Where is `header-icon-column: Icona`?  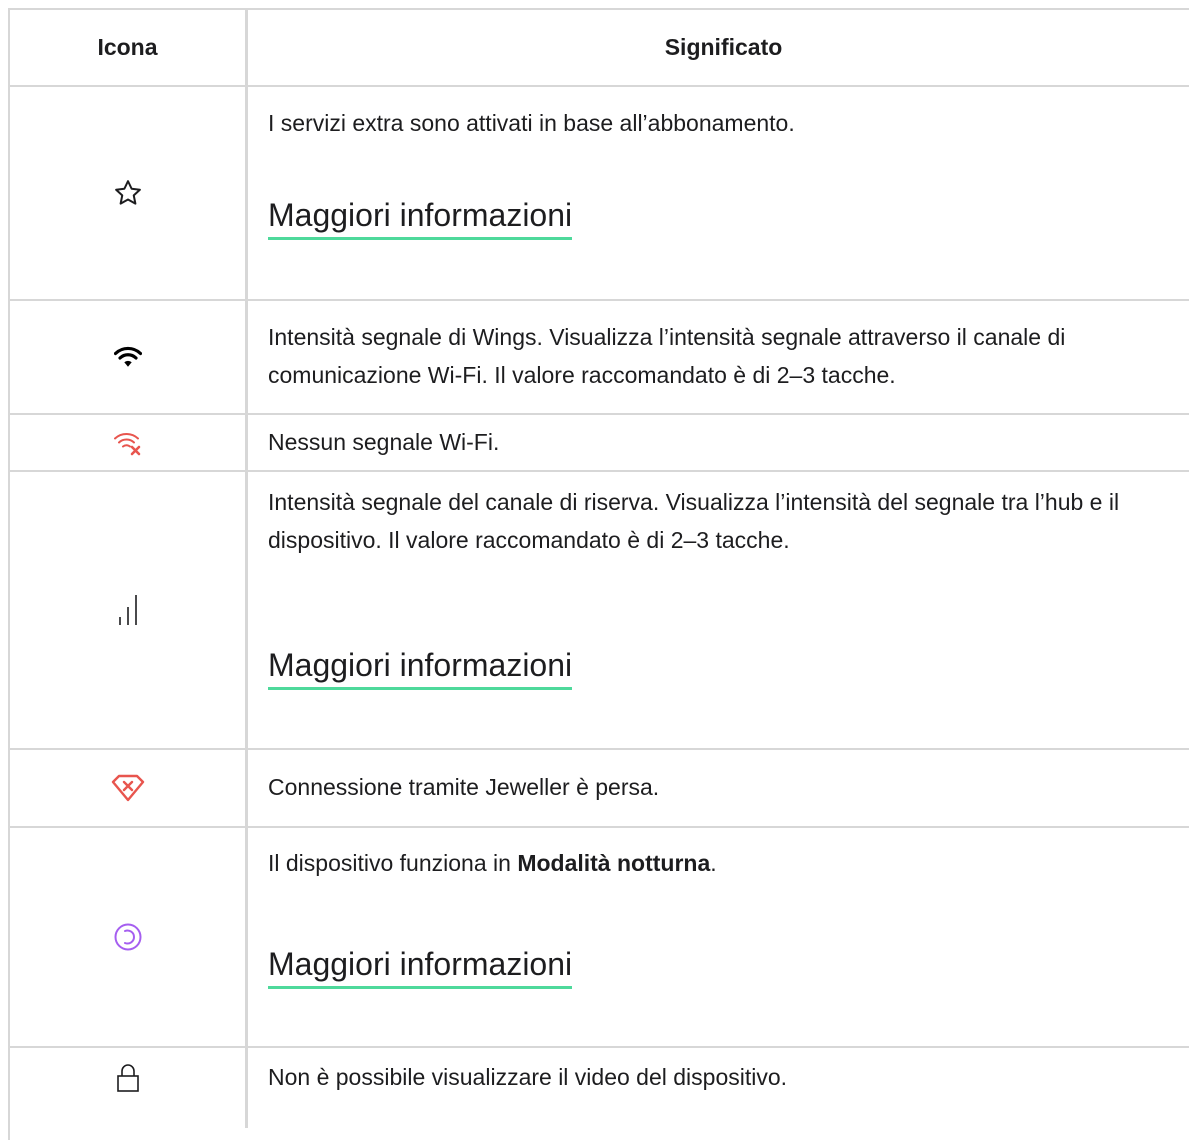 header-icon-column: Icona is located at coordinates (127, 47).